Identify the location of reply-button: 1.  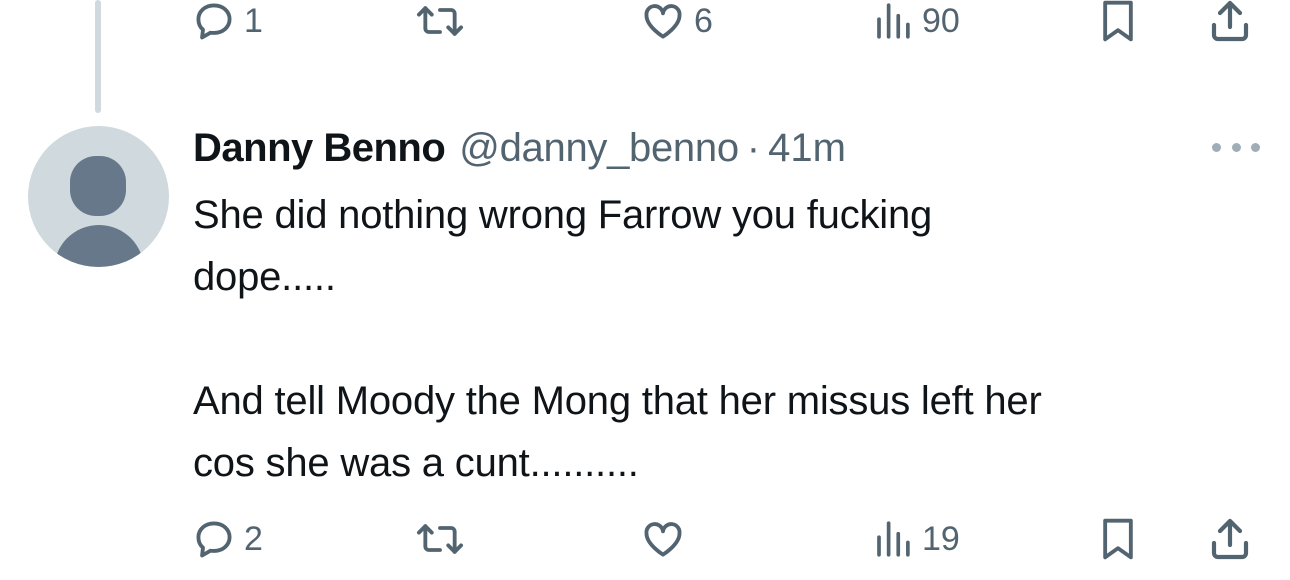
(227, 23).